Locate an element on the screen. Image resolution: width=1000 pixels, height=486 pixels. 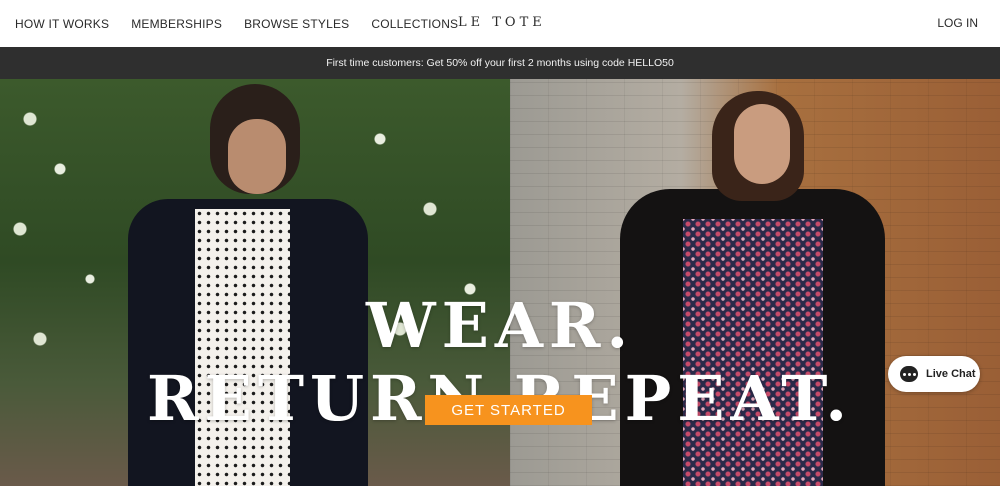
live-chat-label: Live Chat is located at coordinates (951, 374).